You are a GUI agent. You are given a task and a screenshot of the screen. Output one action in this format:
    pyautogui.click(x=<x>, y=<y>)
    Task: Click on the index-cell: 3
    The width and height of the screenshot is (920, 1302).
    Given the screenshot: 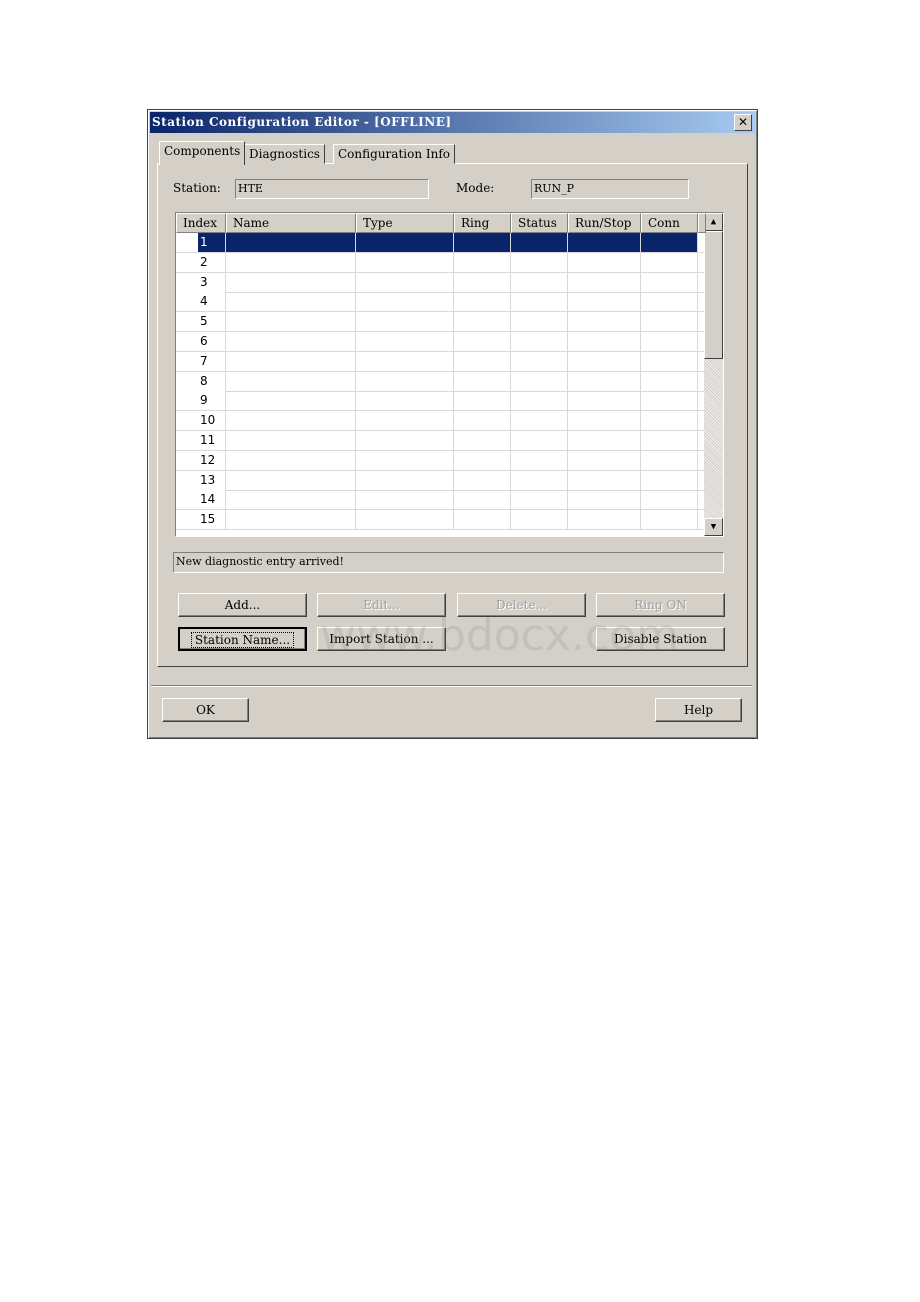 What is the action you would take?
    pyautogui.click(x=201, y=282)
    